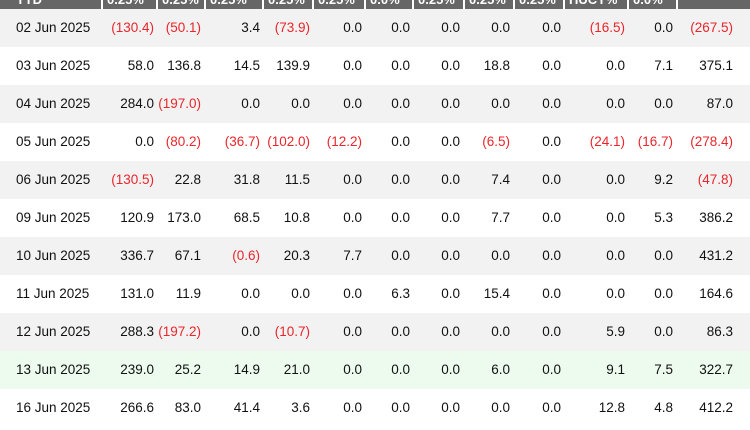  What do you see at coordinates (53, 103) in the screenshot?
I see `date-cell: 04 Jun 2025` at bounding box center [53, 103].